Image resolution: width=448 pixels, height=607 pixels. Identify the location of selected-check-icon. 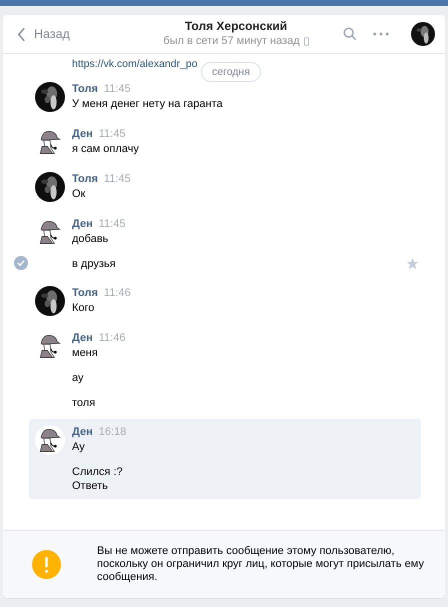
(21, 263).